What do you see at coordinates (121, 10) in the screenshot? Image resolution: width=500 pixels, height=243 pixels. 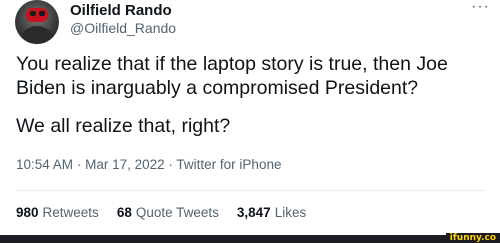 I see `display-name: Oilfield Rando` at bounding box center [121, 10].